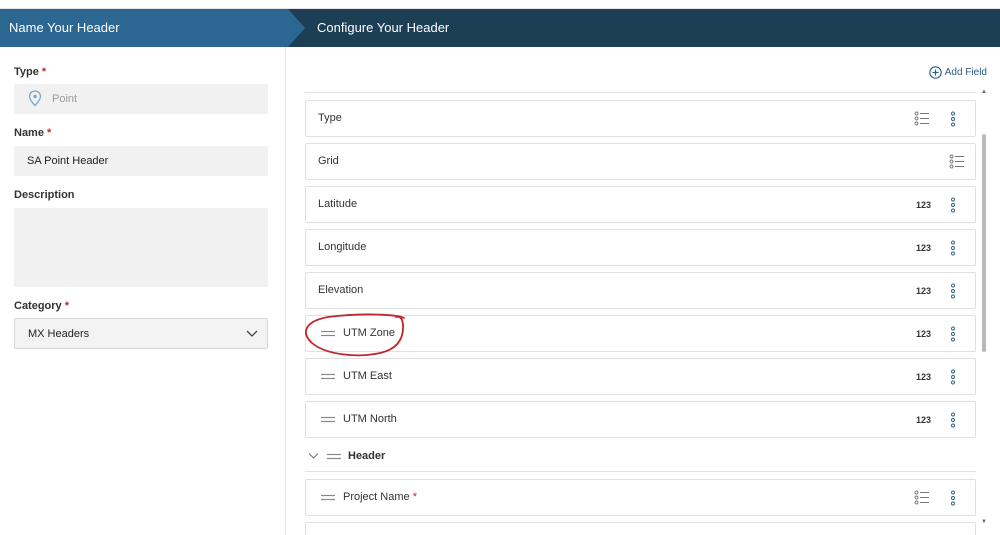  Describe the element at coordinates (370, 419) in the screenshot. I see `field-label: UTM North` at that location.